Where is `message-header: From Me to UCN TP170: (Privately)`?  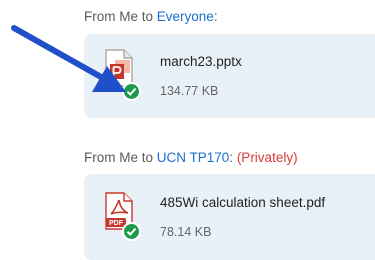 message-header: From Me to UCN TP170: (Privately) is located at coordinates (191, 157).